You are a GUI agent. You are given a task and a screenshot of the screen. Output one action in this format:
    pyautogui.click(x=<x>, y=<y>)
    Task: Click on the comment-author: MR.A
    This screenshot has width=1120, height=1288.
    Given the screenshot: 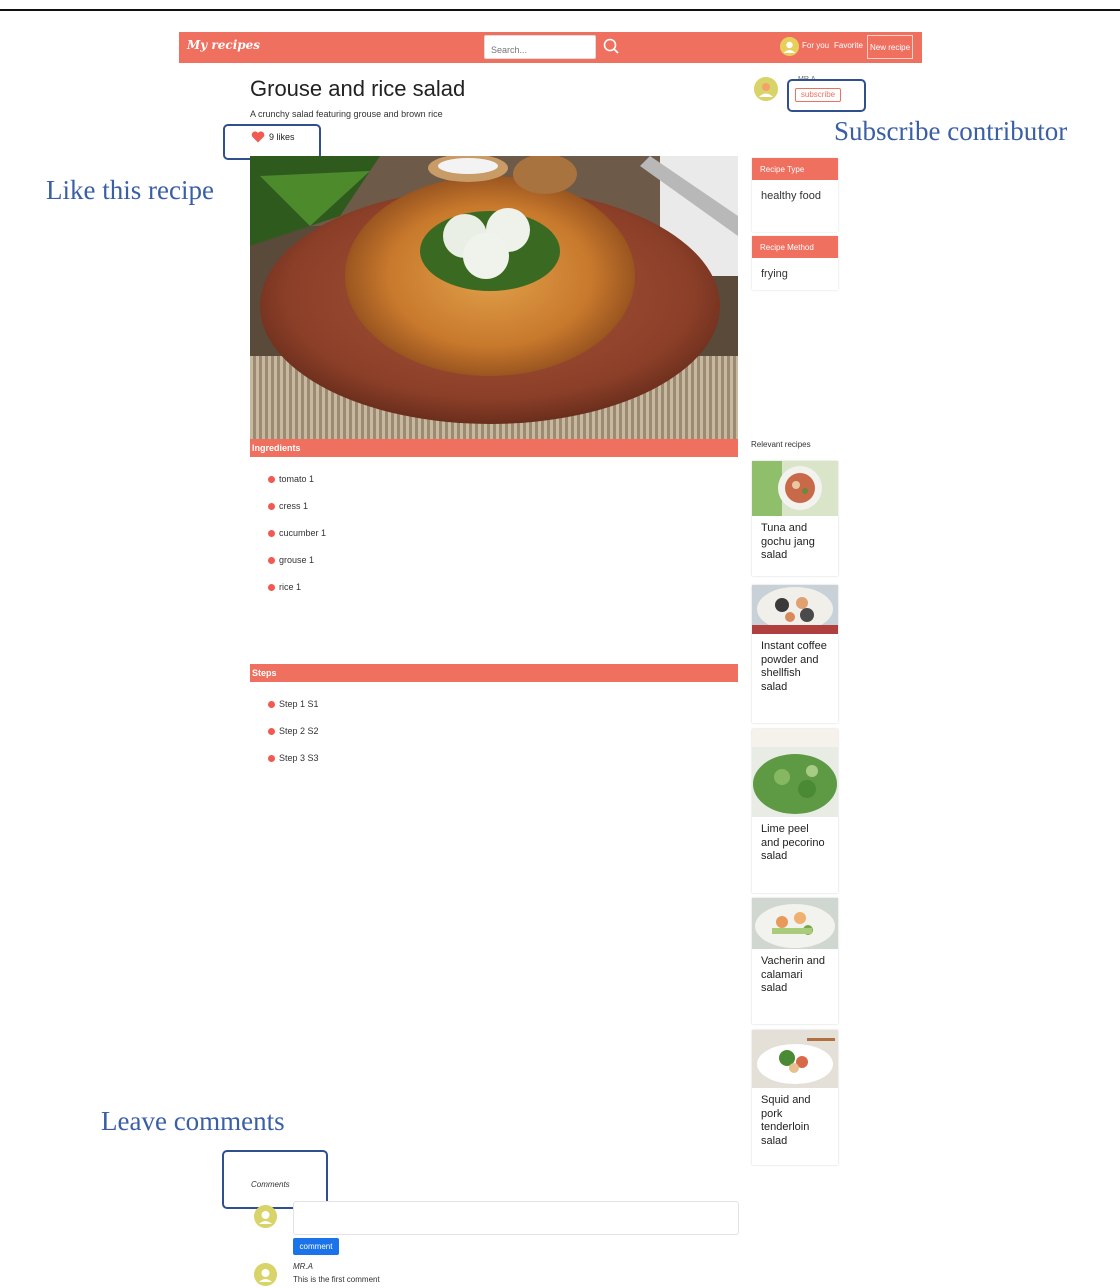 What is the action you would take?
    pyautogui.click(x=303, y=1266)
    